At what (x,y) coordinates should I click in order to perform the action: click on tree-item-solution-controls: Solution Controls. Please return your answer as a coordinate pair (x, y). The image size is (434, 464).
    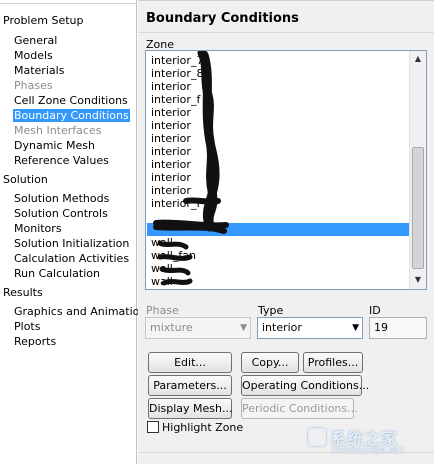
    Looking at the image, I should click on (61, 213).